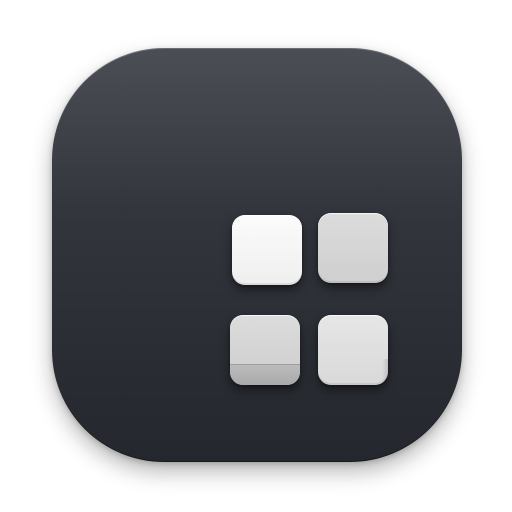 Image resolution: width=512 pixels, height=512 pixels. I want to click on grid-tile-top-left, so click(267, 250).